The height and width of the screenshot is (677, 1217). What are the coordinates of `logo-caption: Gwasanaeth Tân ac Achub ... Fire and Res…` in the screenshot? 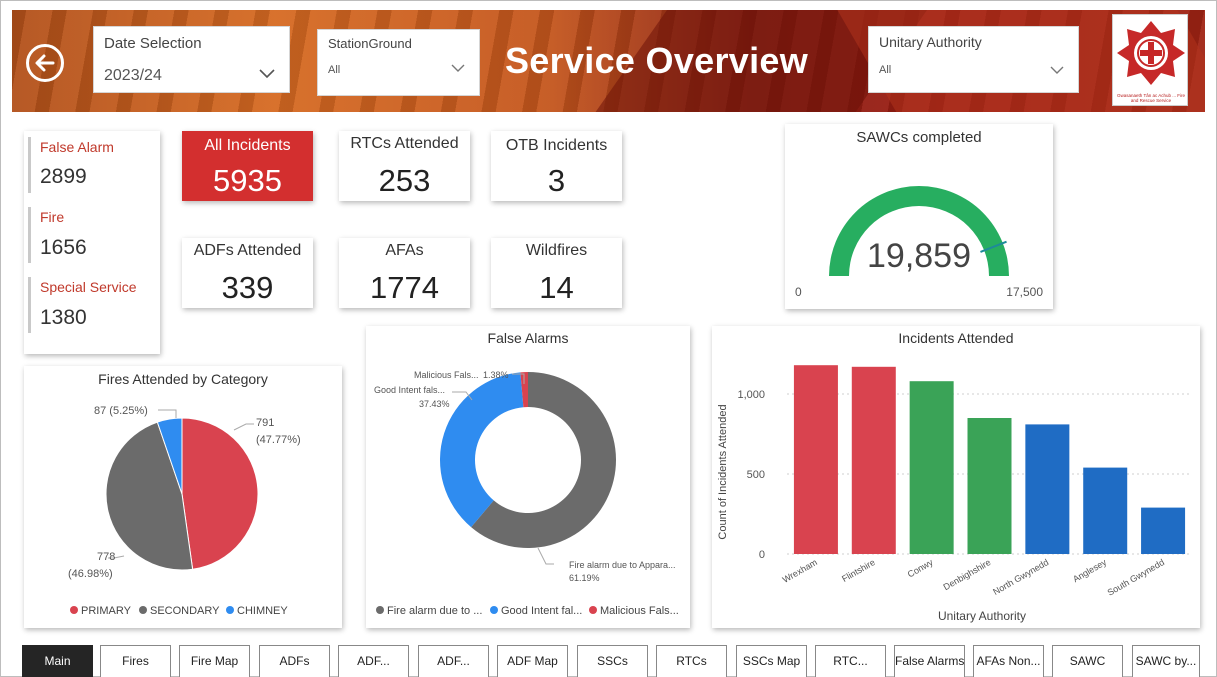 It's located at (1151, 98).